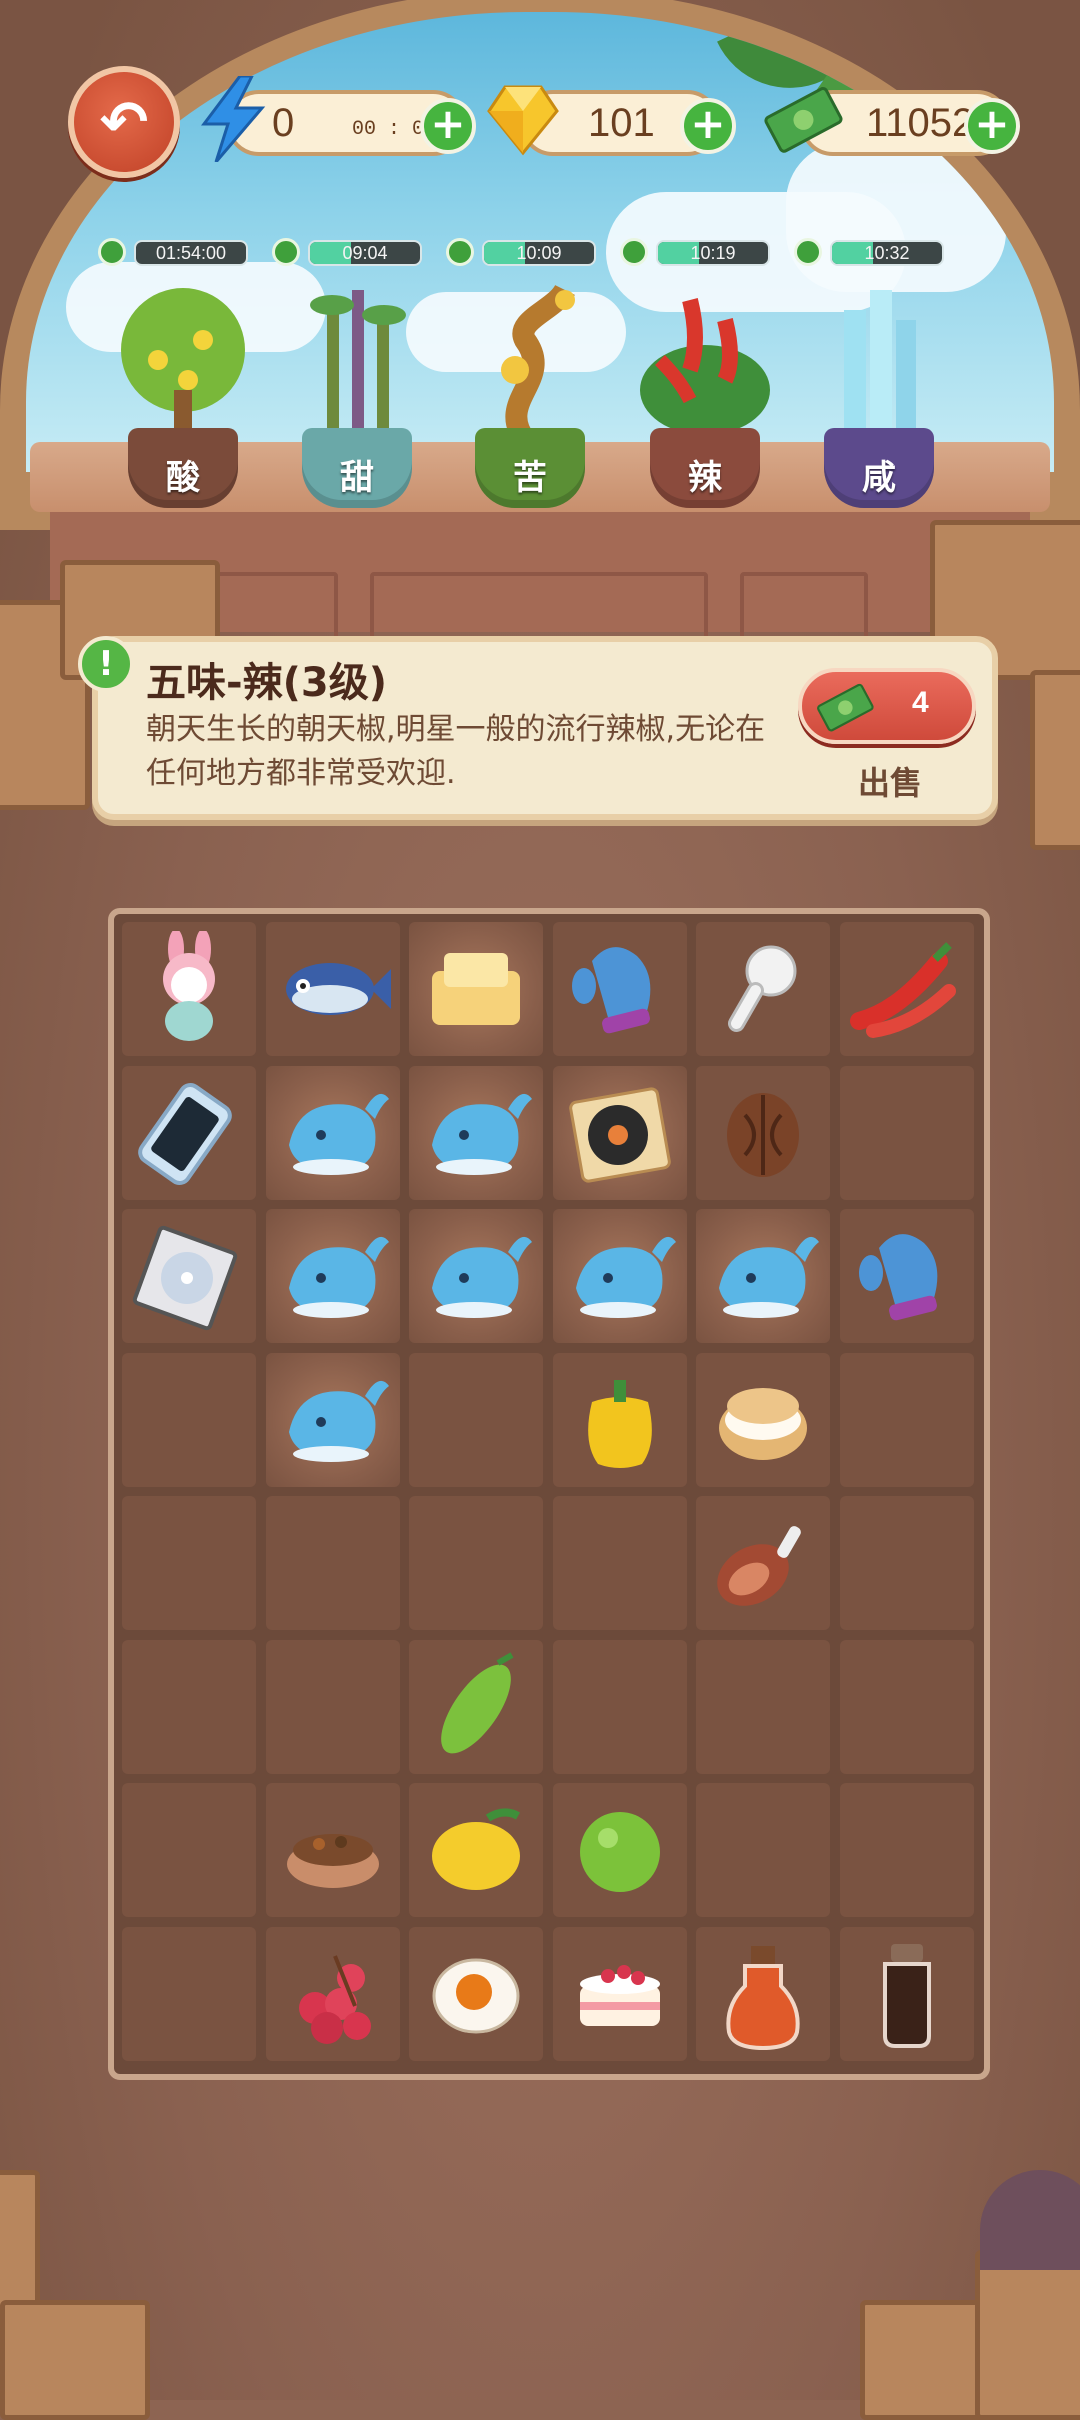 The height and width of the screenshot is (2420, 1080). Describe the element at coordinates (705, 395) in the screenshot. I see `flavor-plant: 辣` at that location.